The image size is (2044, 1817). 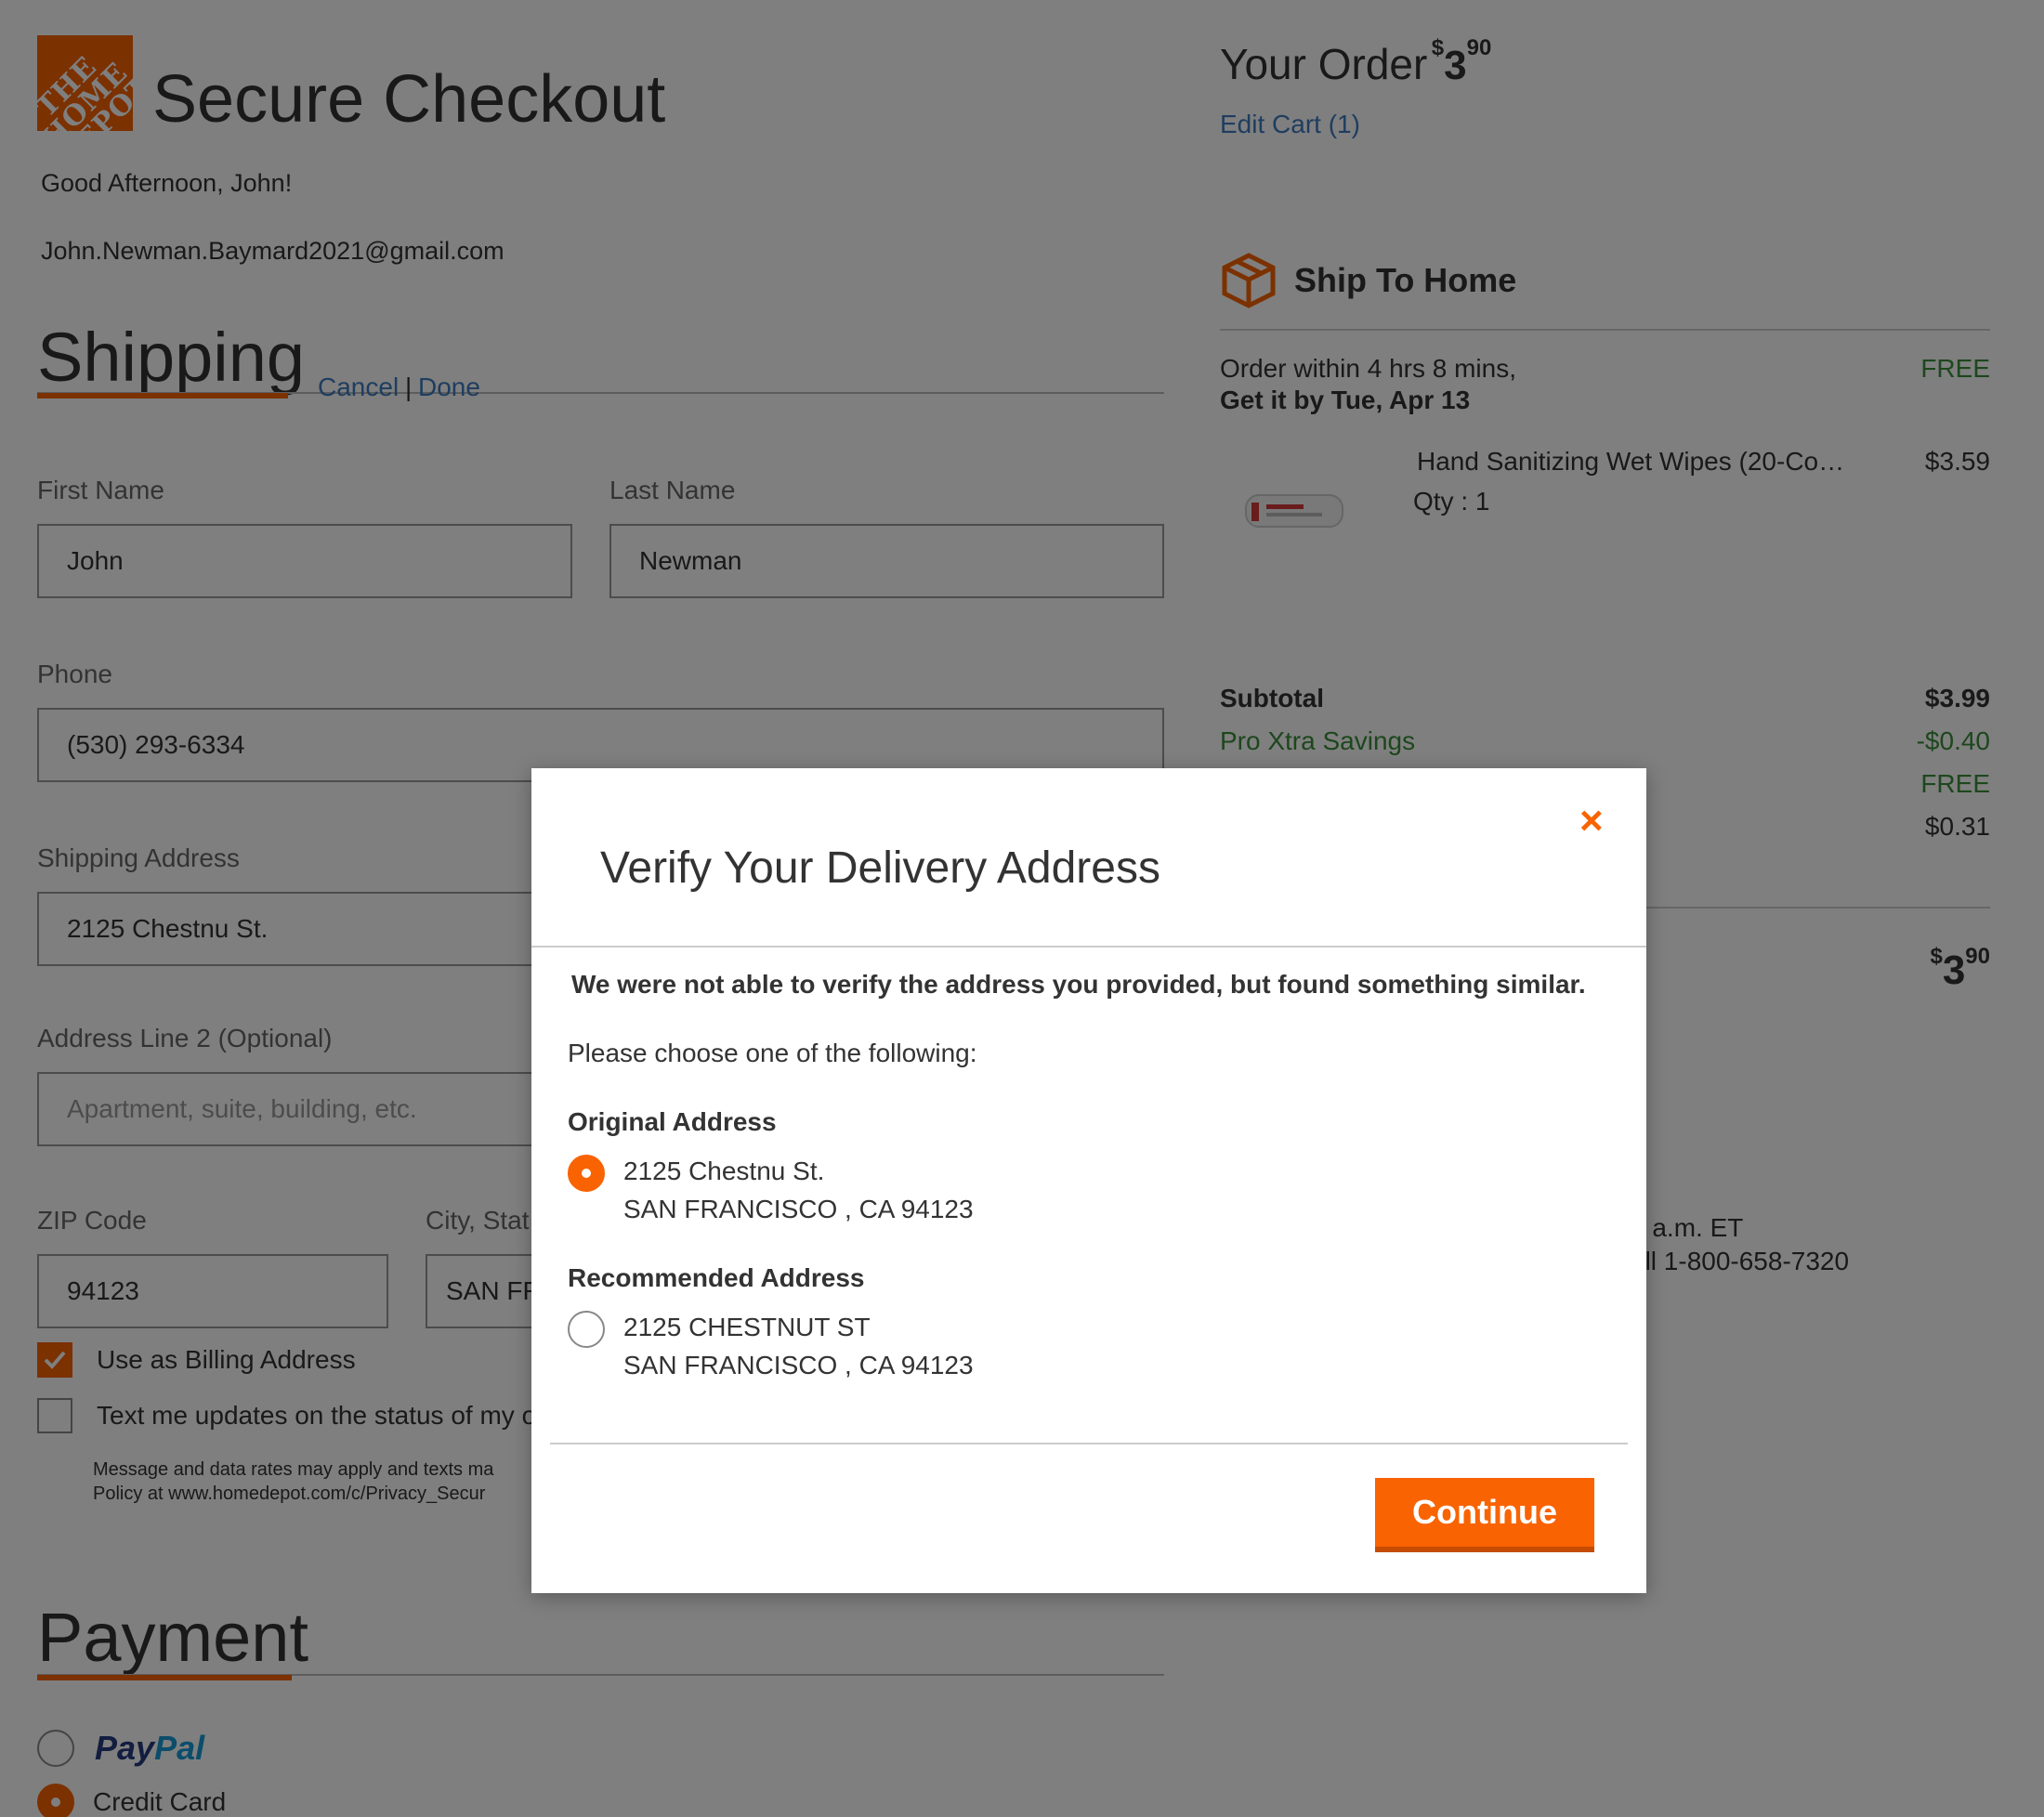 I want to click on original-address-heading: Original Address, so click(x=672, y=1121).